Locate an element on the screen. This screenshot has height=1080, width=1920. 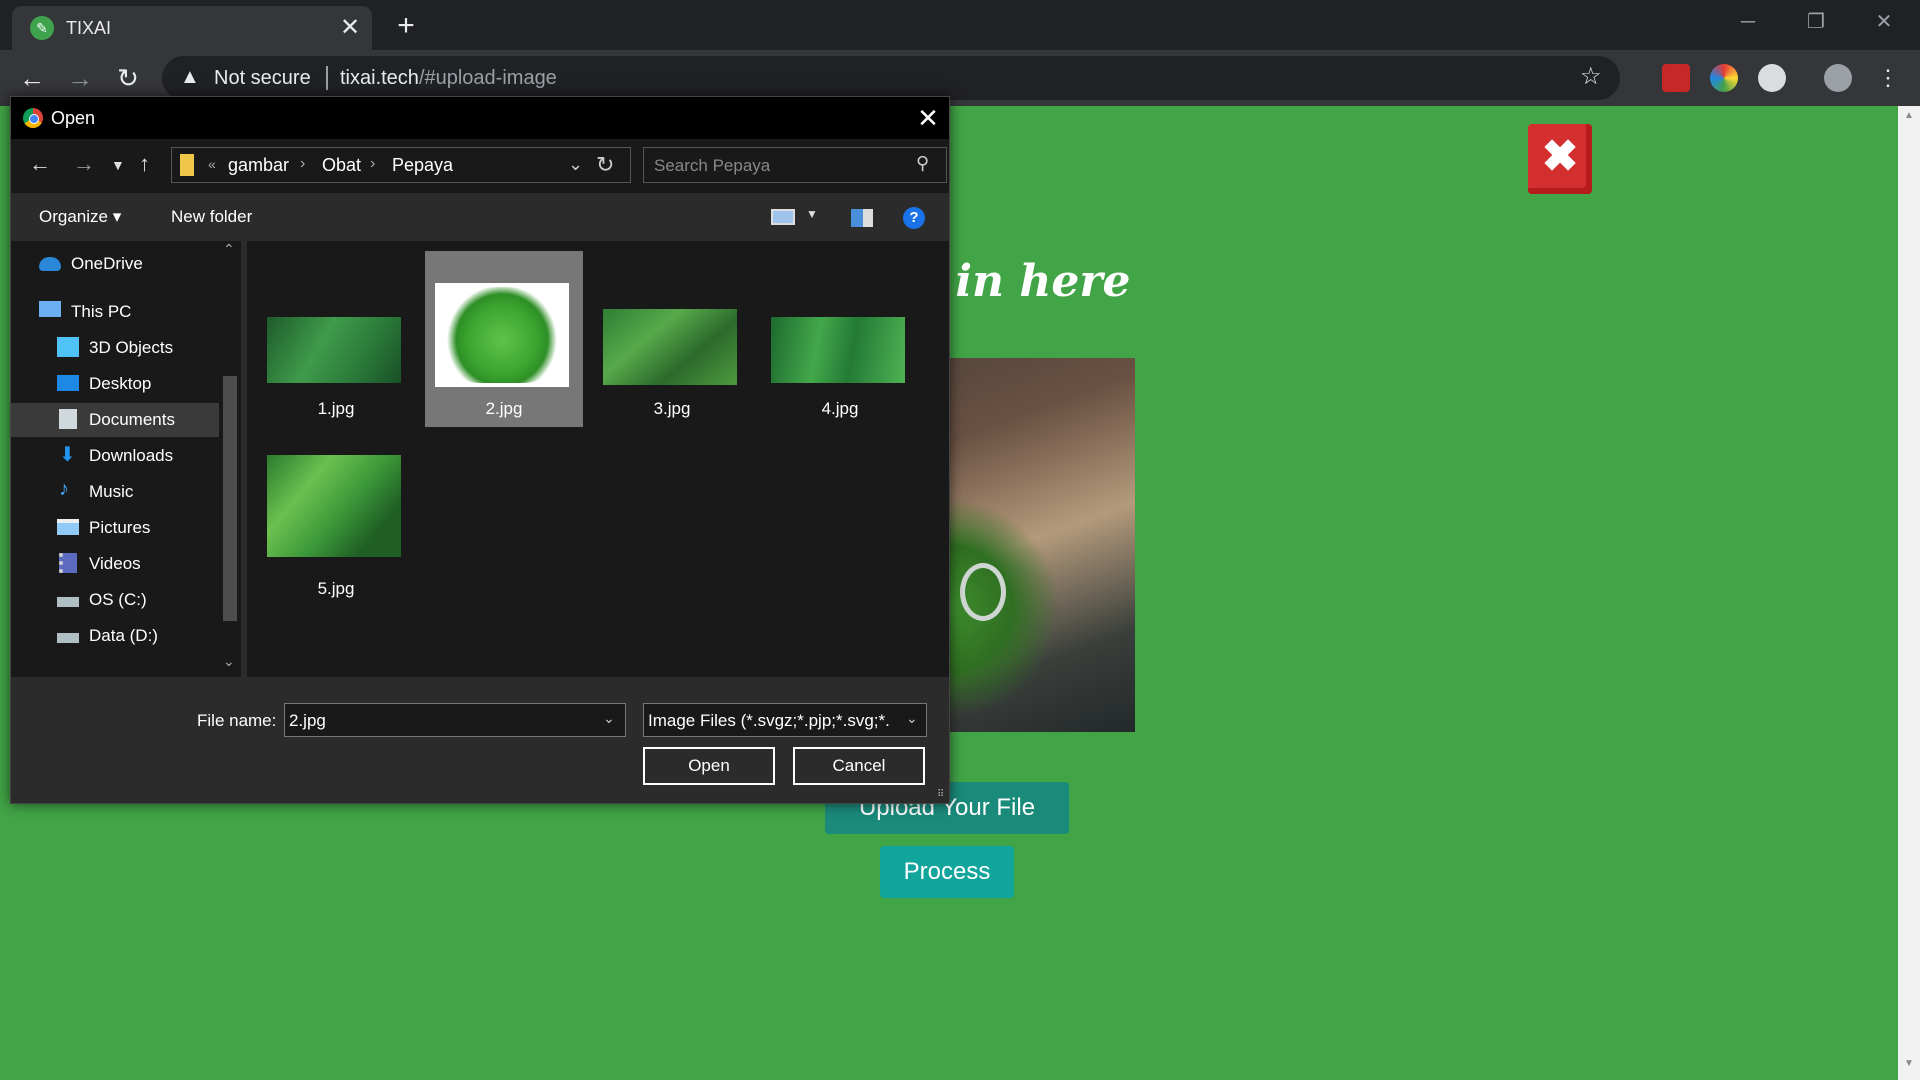
search-placeholder: Search Pepaya is located at coordinates (712, 165).